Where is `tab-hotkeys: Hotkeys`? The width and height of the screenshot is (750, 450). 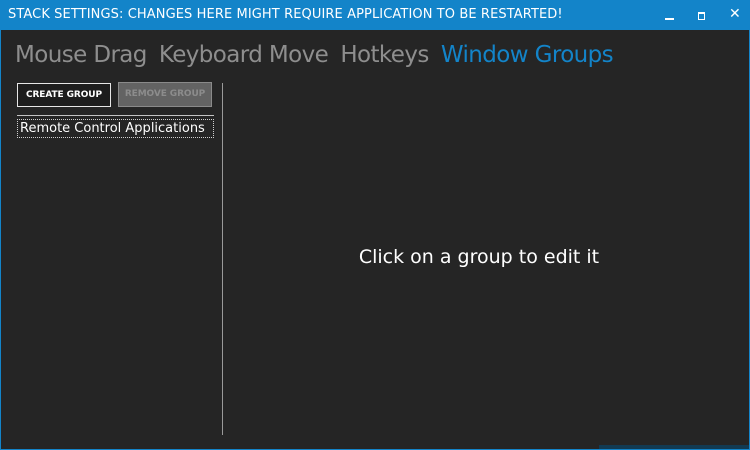 tab-hotkeys: Hotkeys is located at coordinates (384, 55).